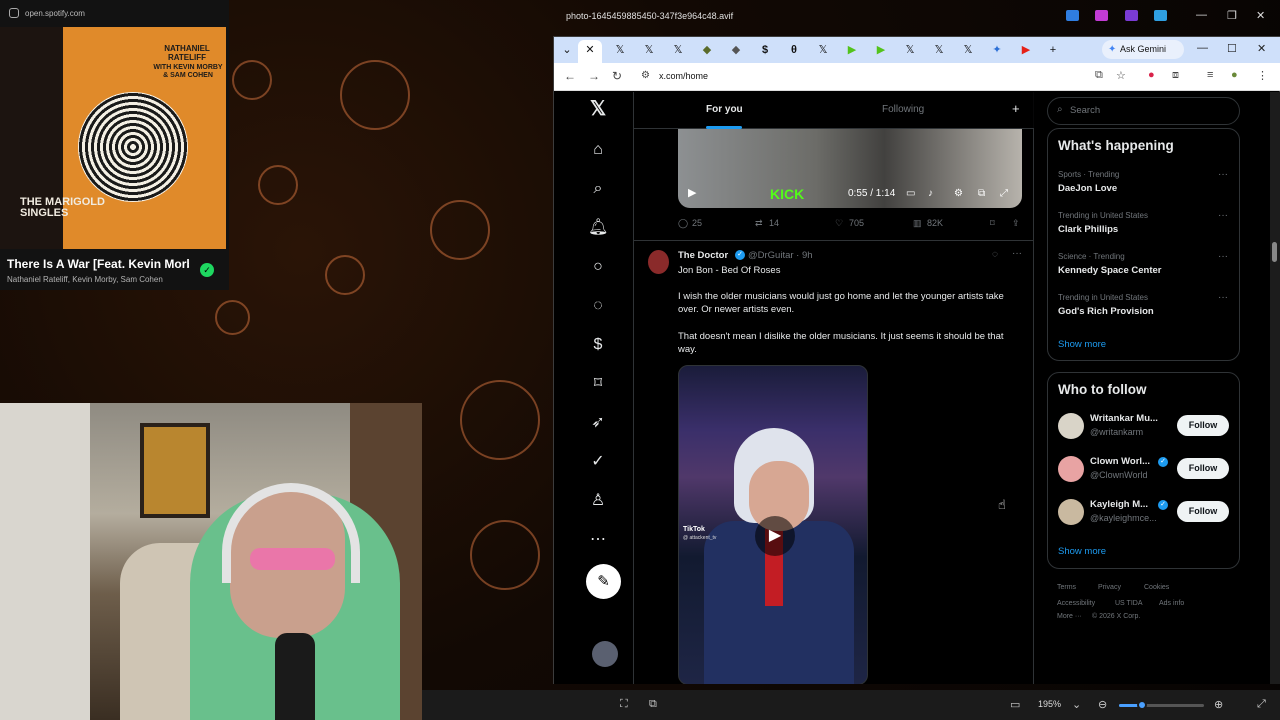 The image size is (1280, 720). I want to click on tab-following: Following, so click(903, 109).